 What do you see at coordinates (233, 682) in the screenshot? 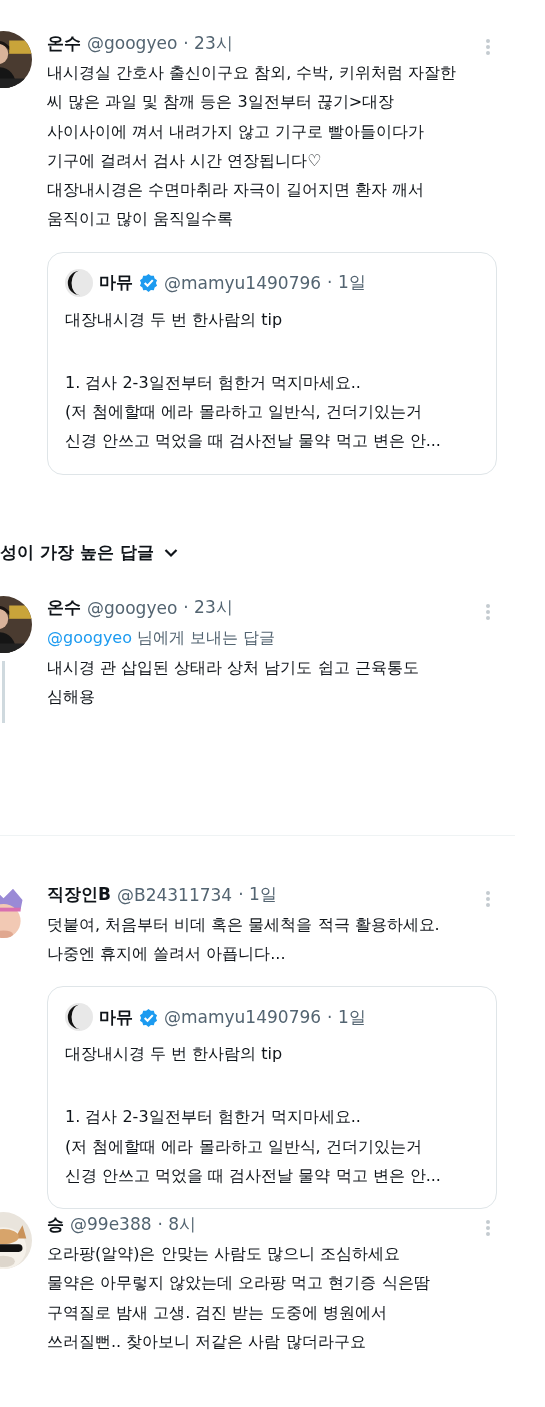
I see `post-text: 내시경 관 삽입된 상태라 상처 남기도 쉽고 근육통도 심해용` at bounding box center [233, 682].